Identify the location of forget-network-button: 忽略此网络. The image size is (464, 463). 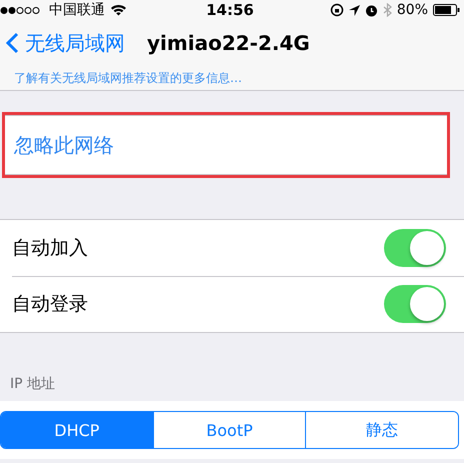
(226, 145).